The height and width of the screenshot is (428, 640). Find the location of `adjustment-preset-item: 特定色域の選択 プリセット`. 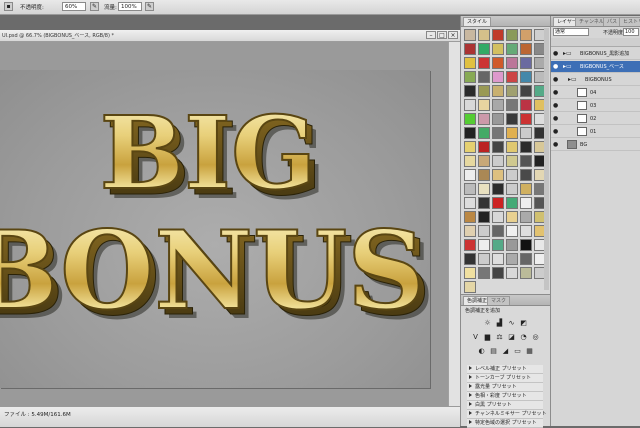

adjustment-preset-item: 特定色域の選択 プリセット is located at coordinates (505, 423).